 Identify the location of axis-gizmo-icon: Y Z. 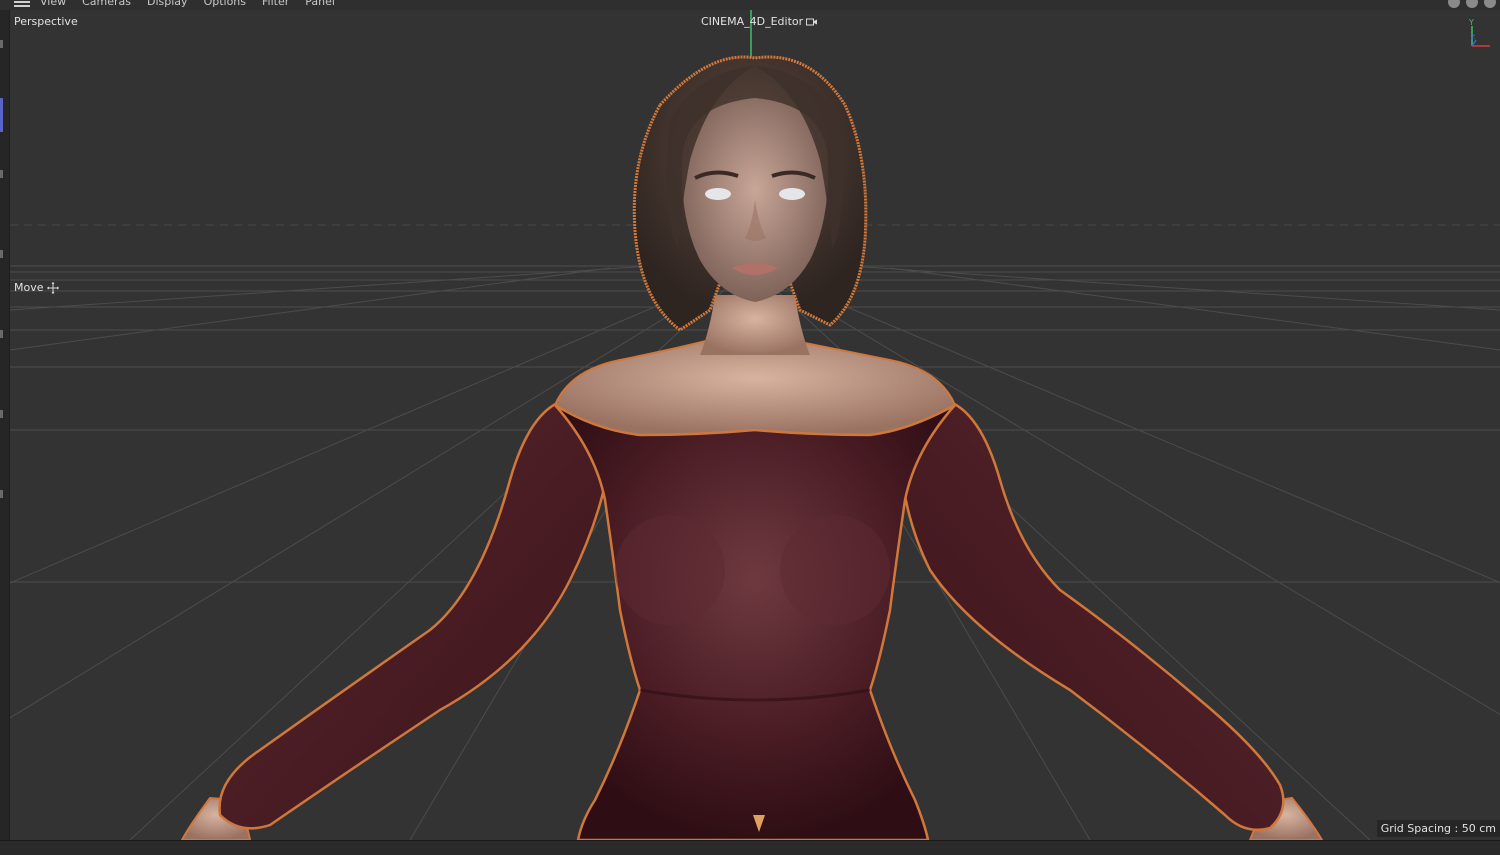
(1479, 32).